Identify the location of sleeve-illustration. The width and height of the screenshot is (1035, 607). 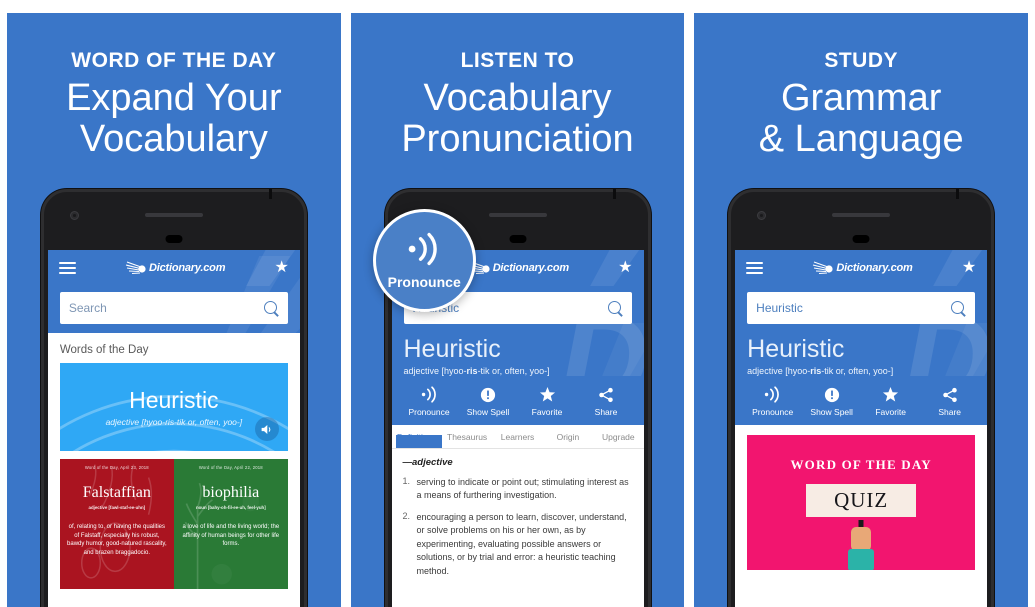
(861, 559).